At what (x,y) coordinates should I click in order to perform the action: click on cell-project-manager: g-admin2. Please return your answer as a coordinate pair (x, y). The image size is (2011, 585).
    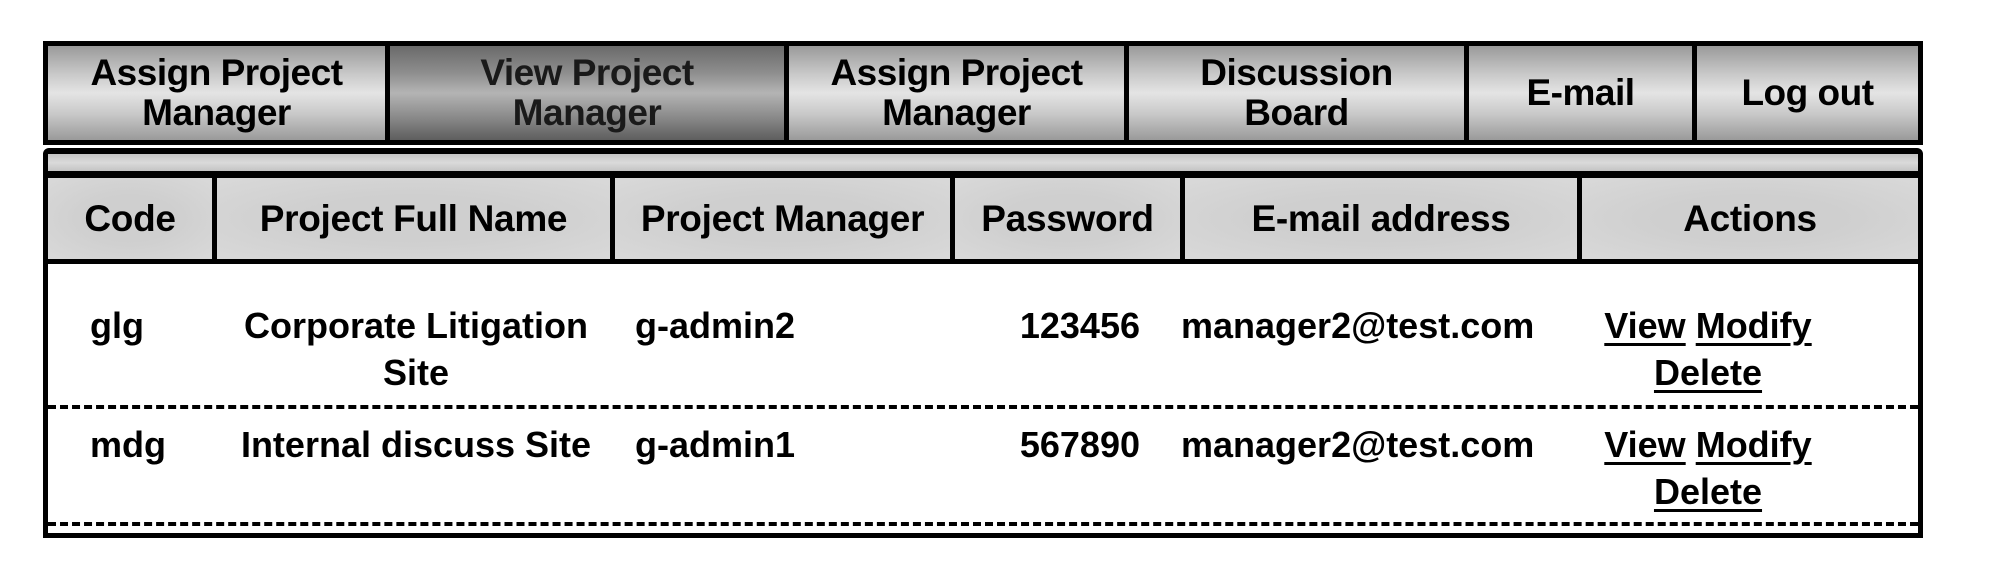
    Looking at the image, I should click on (715, 325).